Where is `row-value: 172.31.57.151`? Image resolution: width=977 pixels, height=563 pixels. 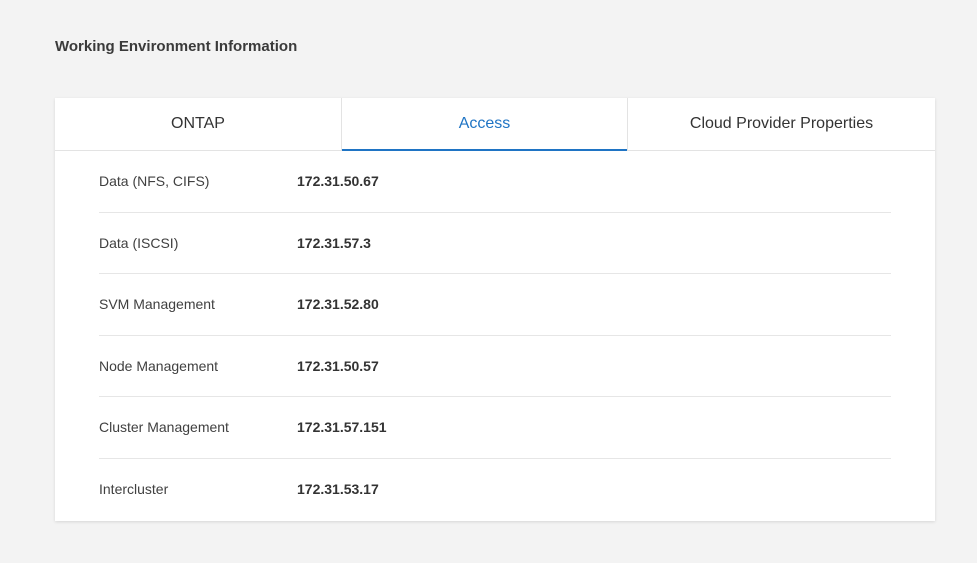 row-value: 172.31.57.151 is located at coordinates (342, 427).